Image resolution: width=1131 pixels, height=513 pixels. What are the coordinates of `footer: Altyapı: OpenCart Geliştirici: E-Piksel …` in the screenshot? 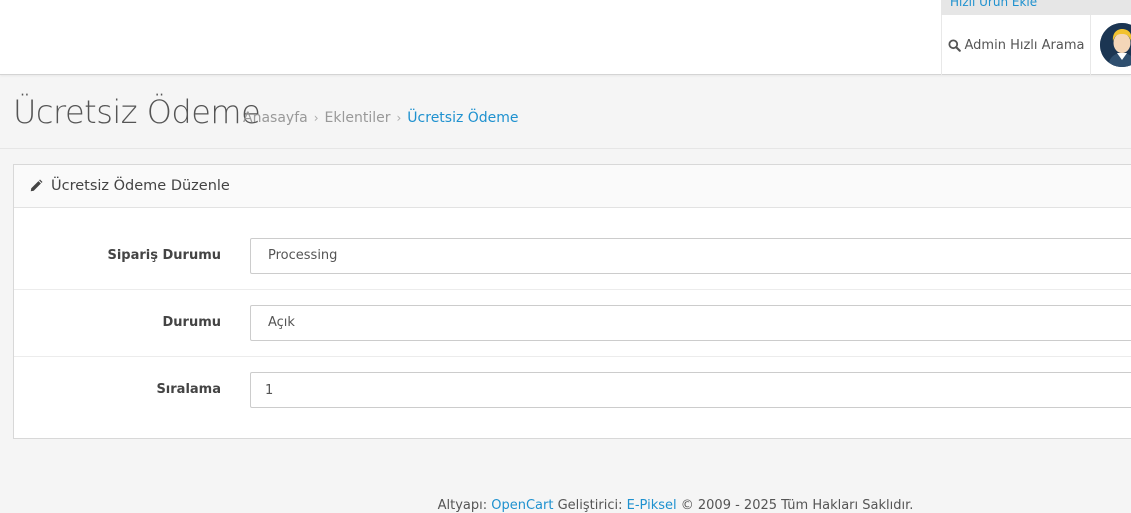 It's located at (565, 505).